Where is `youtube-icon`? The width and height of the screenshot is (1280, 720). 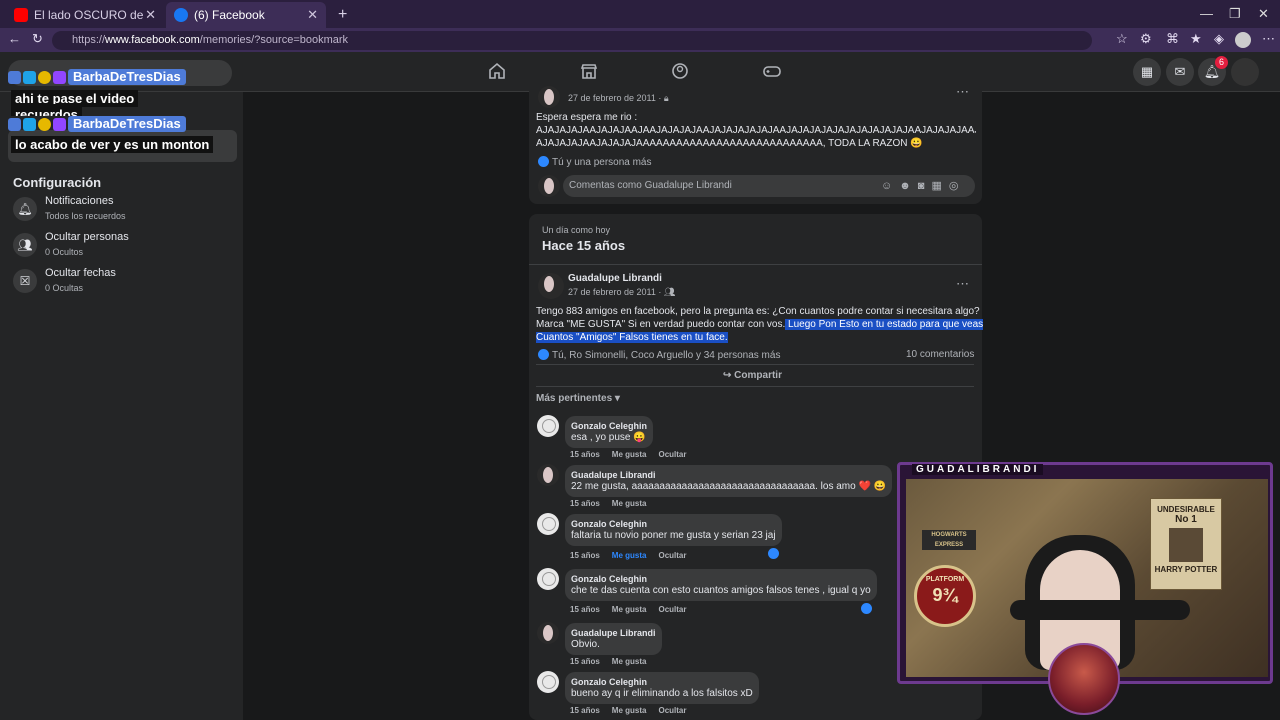
youtube-icon is located at coordinates (21, 15).